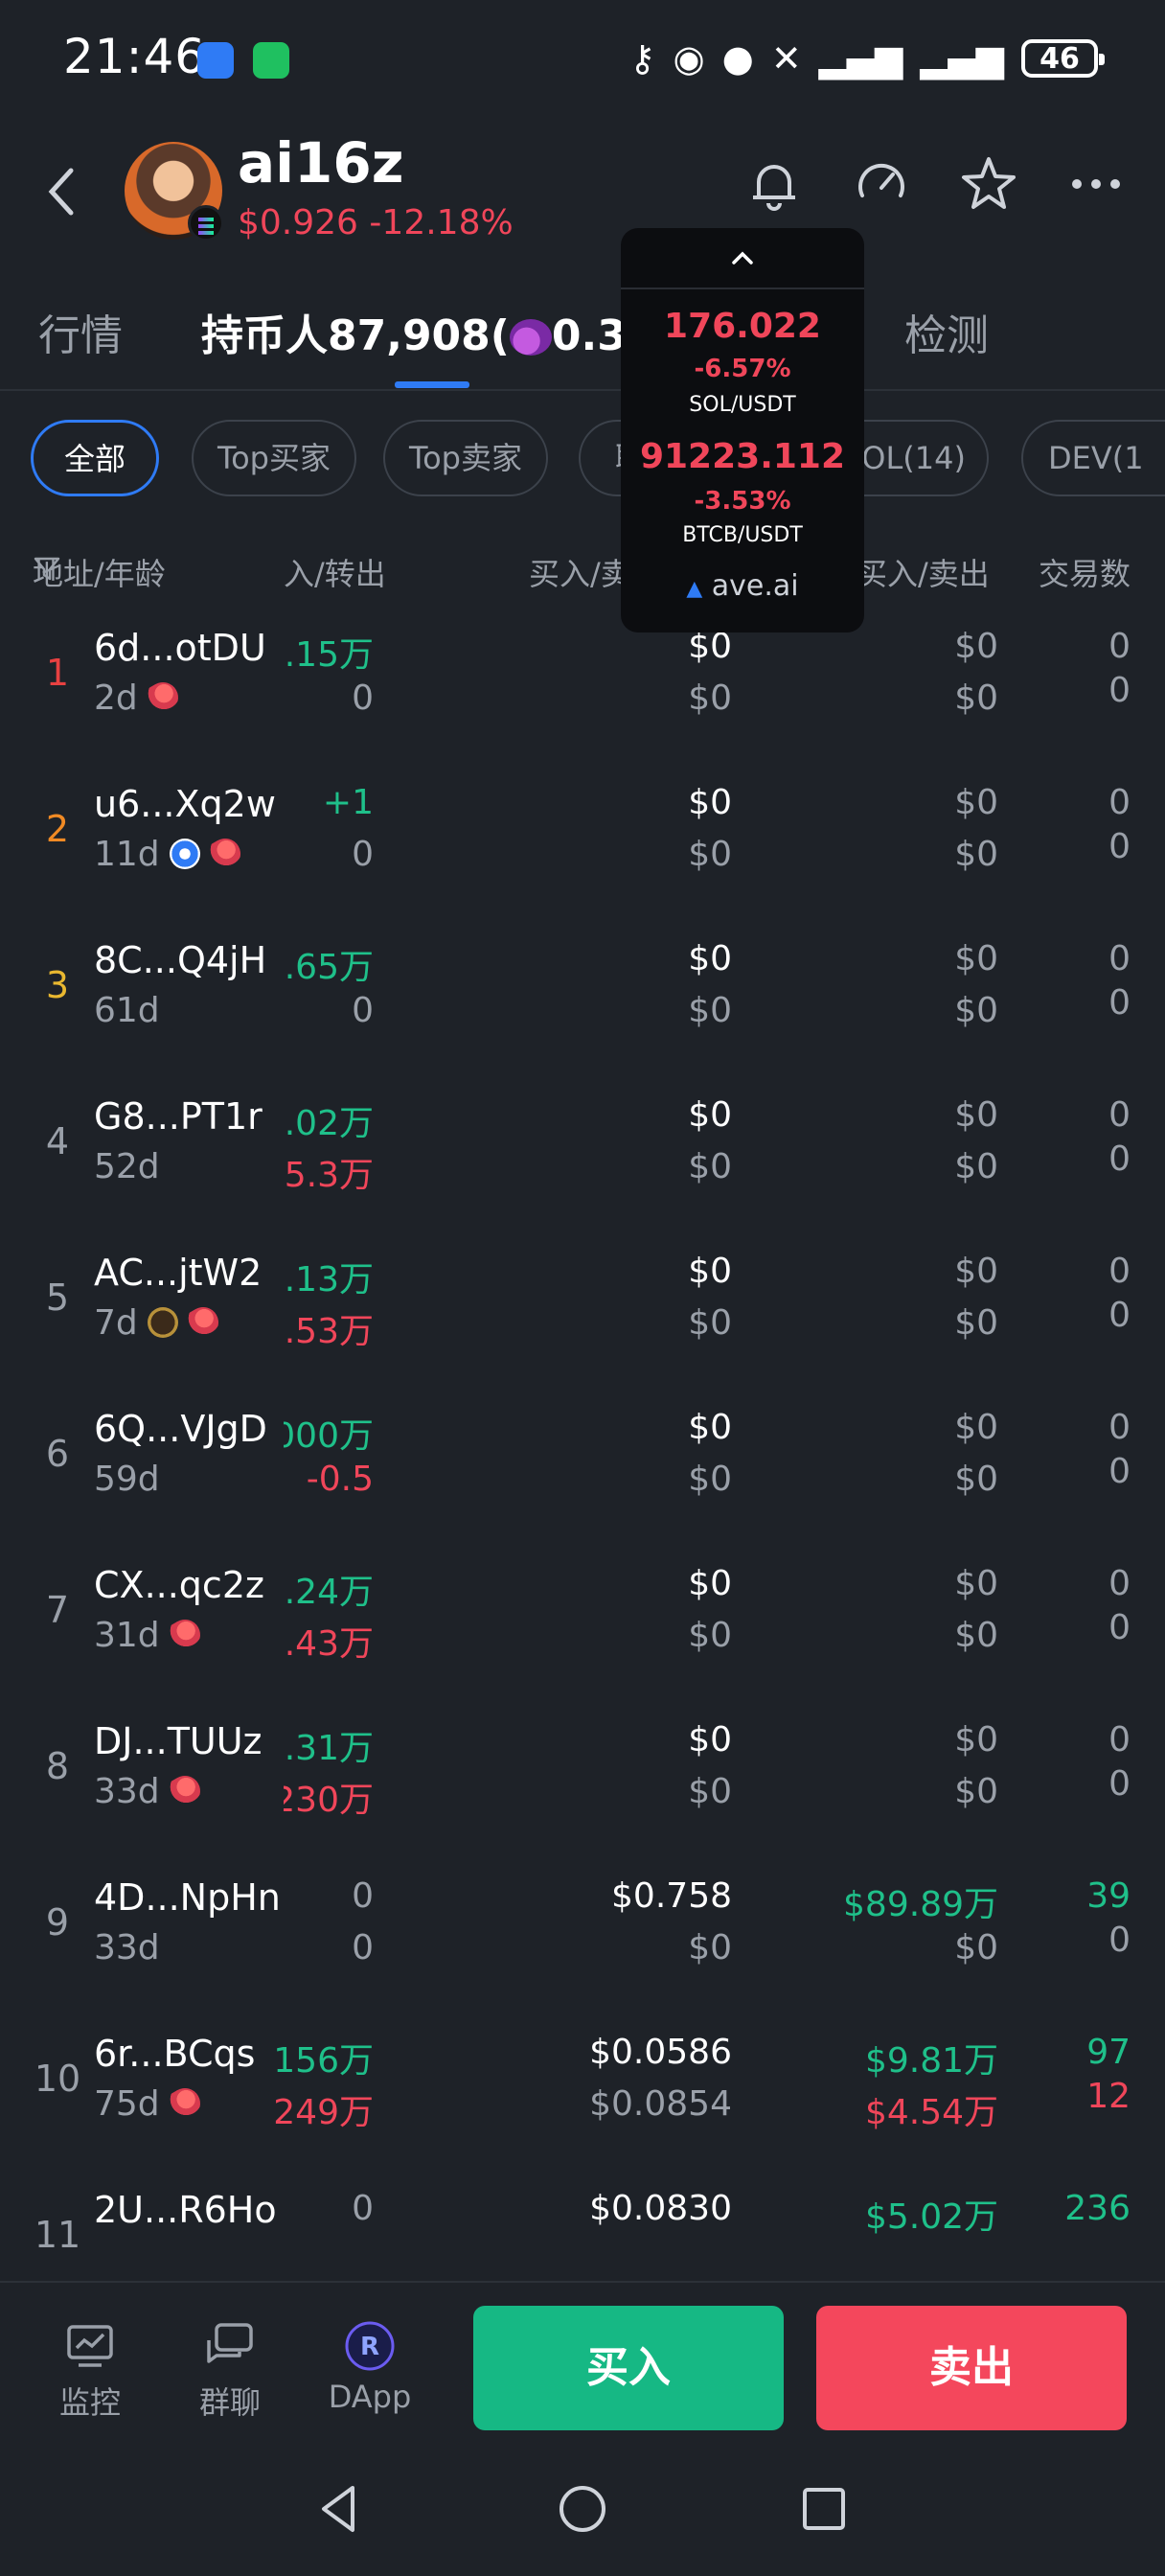 The height and width of the screenshot is (2576, 1165). What do you see at coordinates (188, 1897) in the screenshot?
I see `row-address: 4D...NpHn` at bounding box center [188, 1897].